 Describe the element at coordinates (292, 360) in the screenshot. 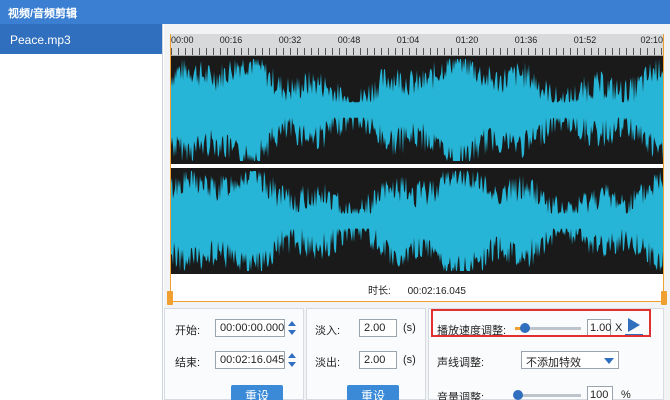

I see `end-spinner-icon` at that location.